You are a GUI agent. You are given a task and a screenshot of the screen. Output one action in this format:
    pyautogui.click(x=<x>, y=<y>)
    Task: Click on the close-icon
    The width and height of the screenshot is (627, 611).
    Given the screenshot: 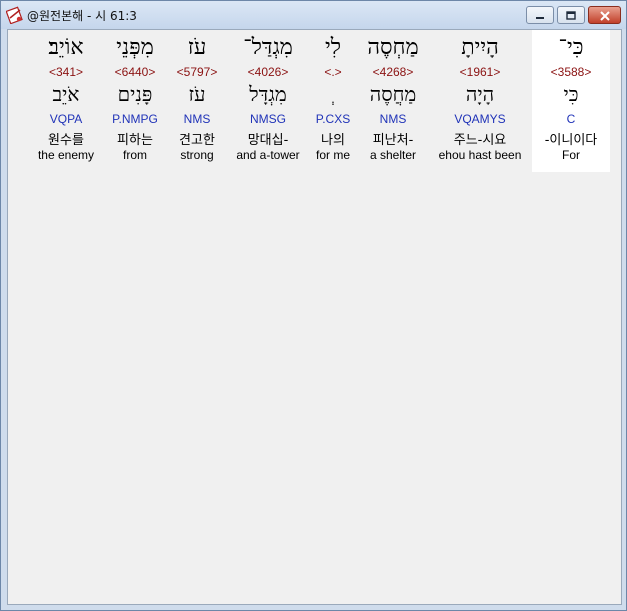 What is the action you would take?
    pyautogui.click(x=605, y=15)
    